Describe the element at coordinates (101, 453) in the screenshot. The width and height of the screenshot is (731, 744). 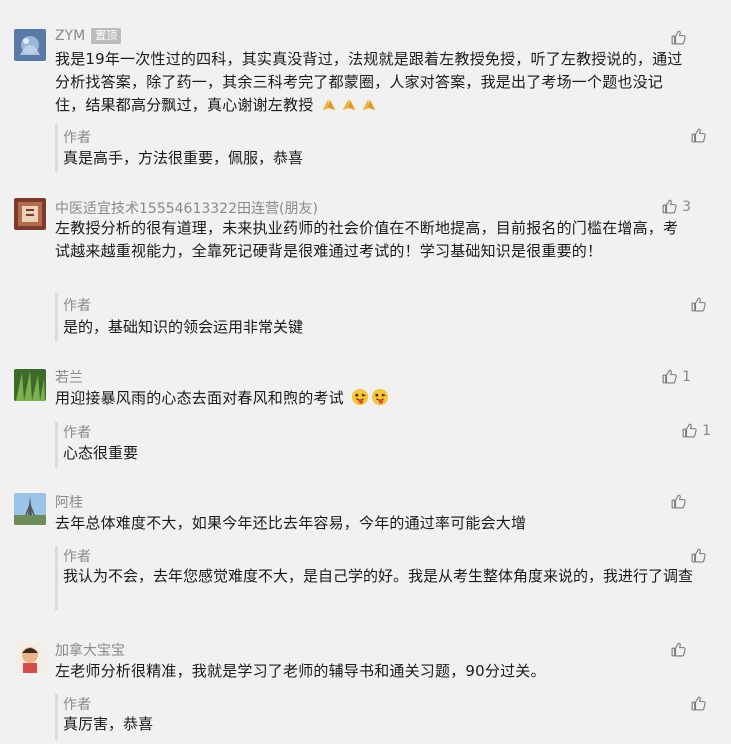
I see `reply-text: 心态很重要` at that location.